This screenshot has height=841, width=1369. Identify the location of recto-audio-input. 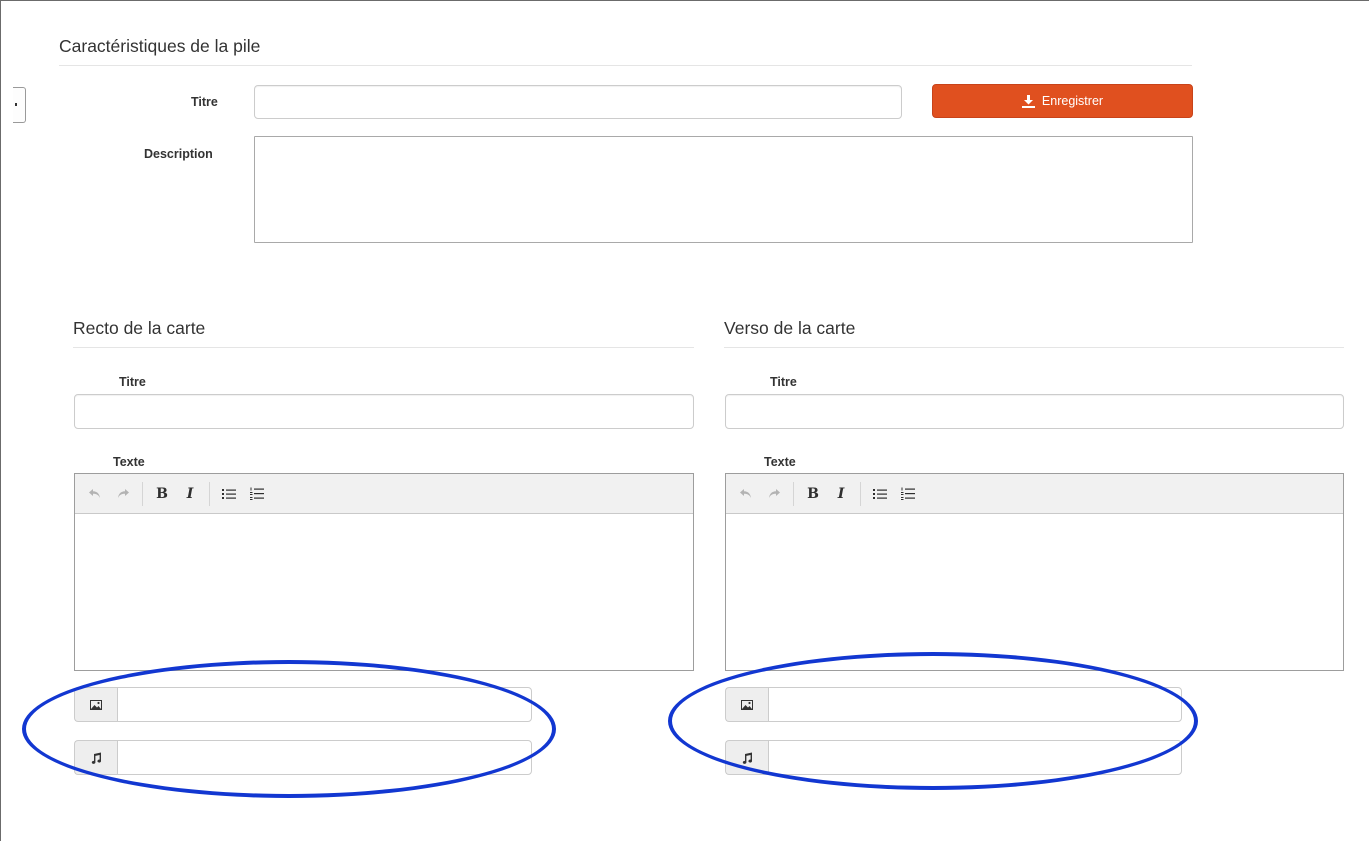
(324, 757).